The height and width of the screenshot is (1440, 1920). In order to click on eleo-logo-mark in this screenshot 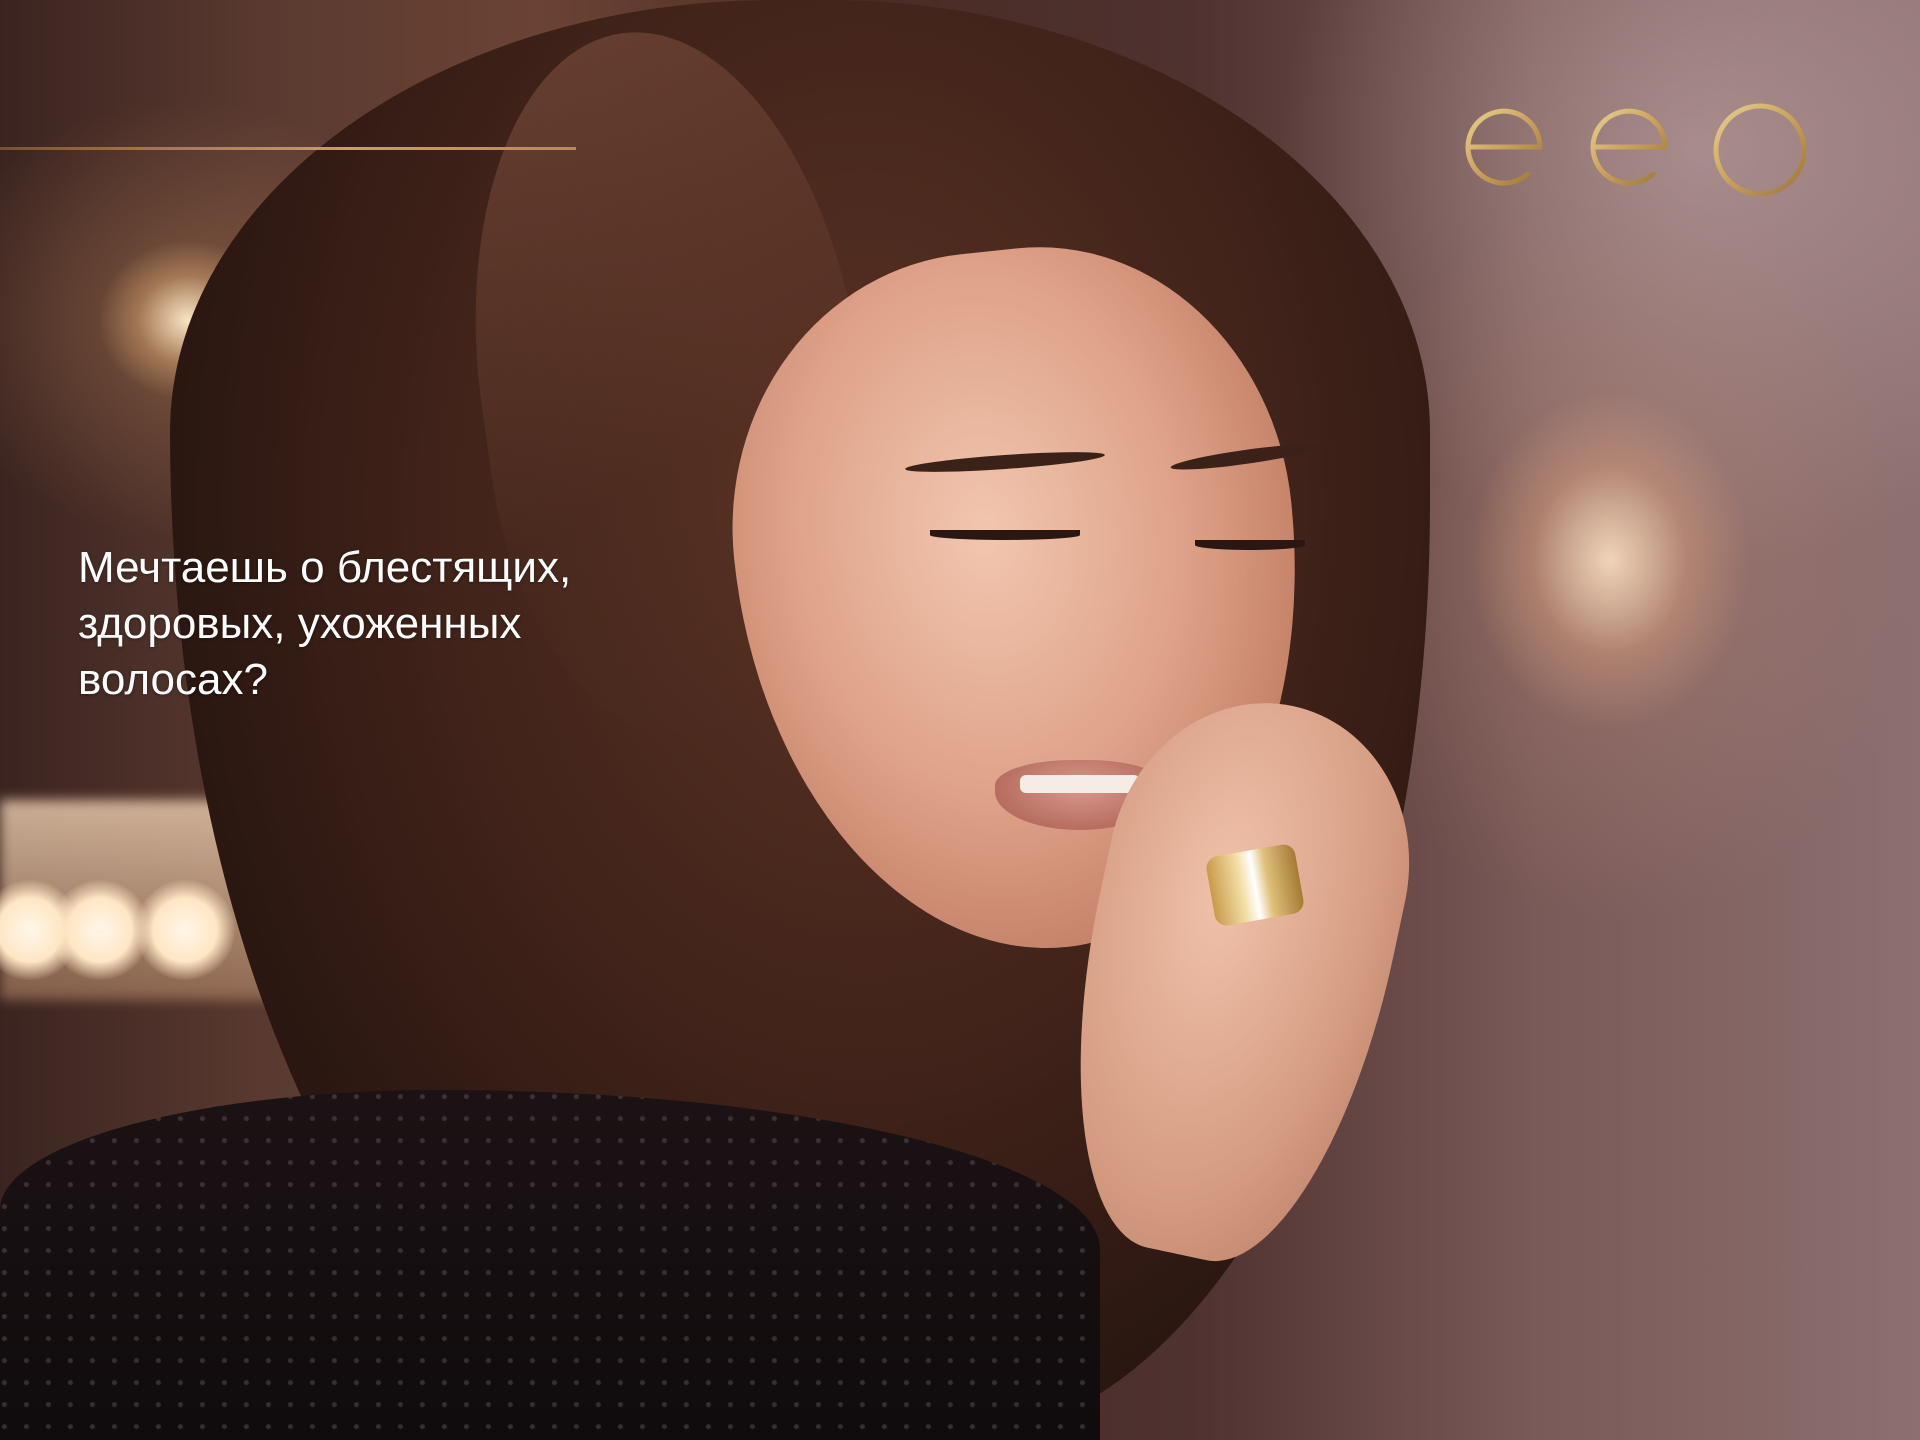, I will do `click(1655, 147)`.